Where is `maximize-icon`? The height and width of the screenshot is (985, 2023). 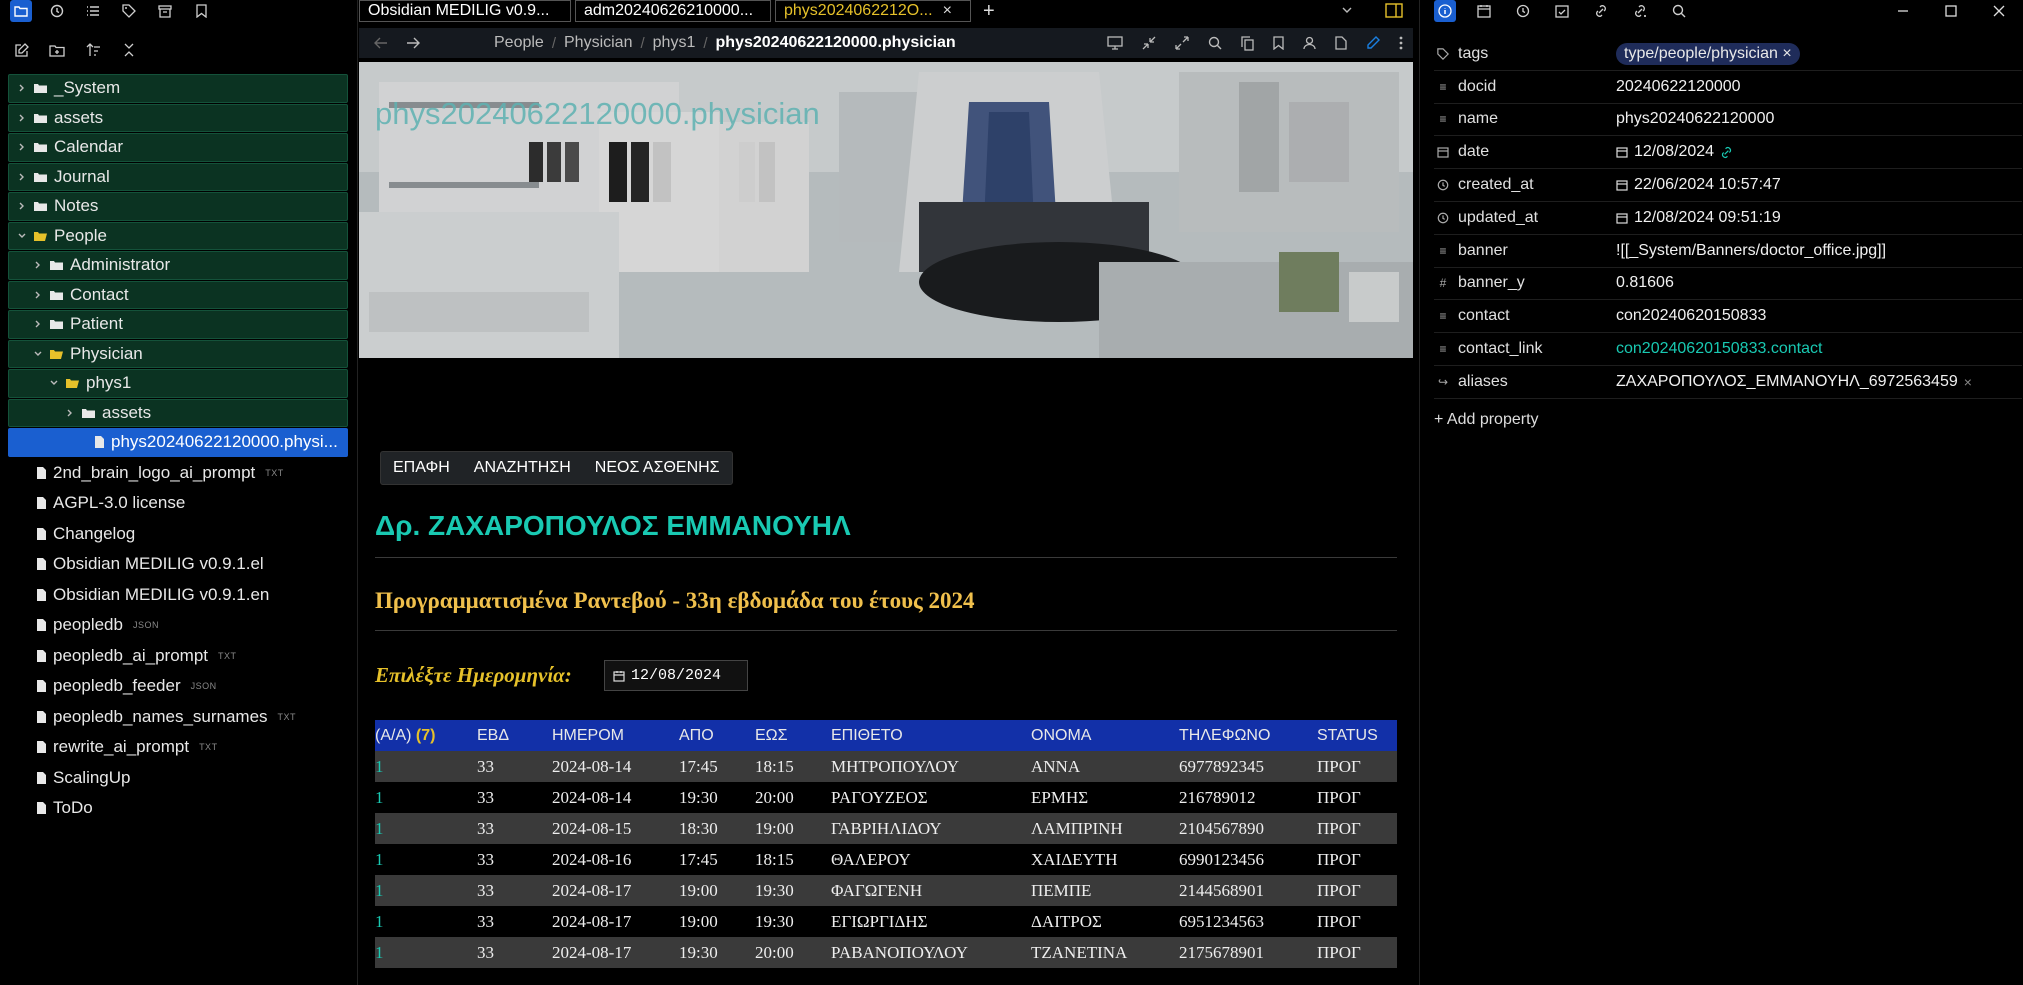
maximize-icon is located at coordinates (1951, 11).